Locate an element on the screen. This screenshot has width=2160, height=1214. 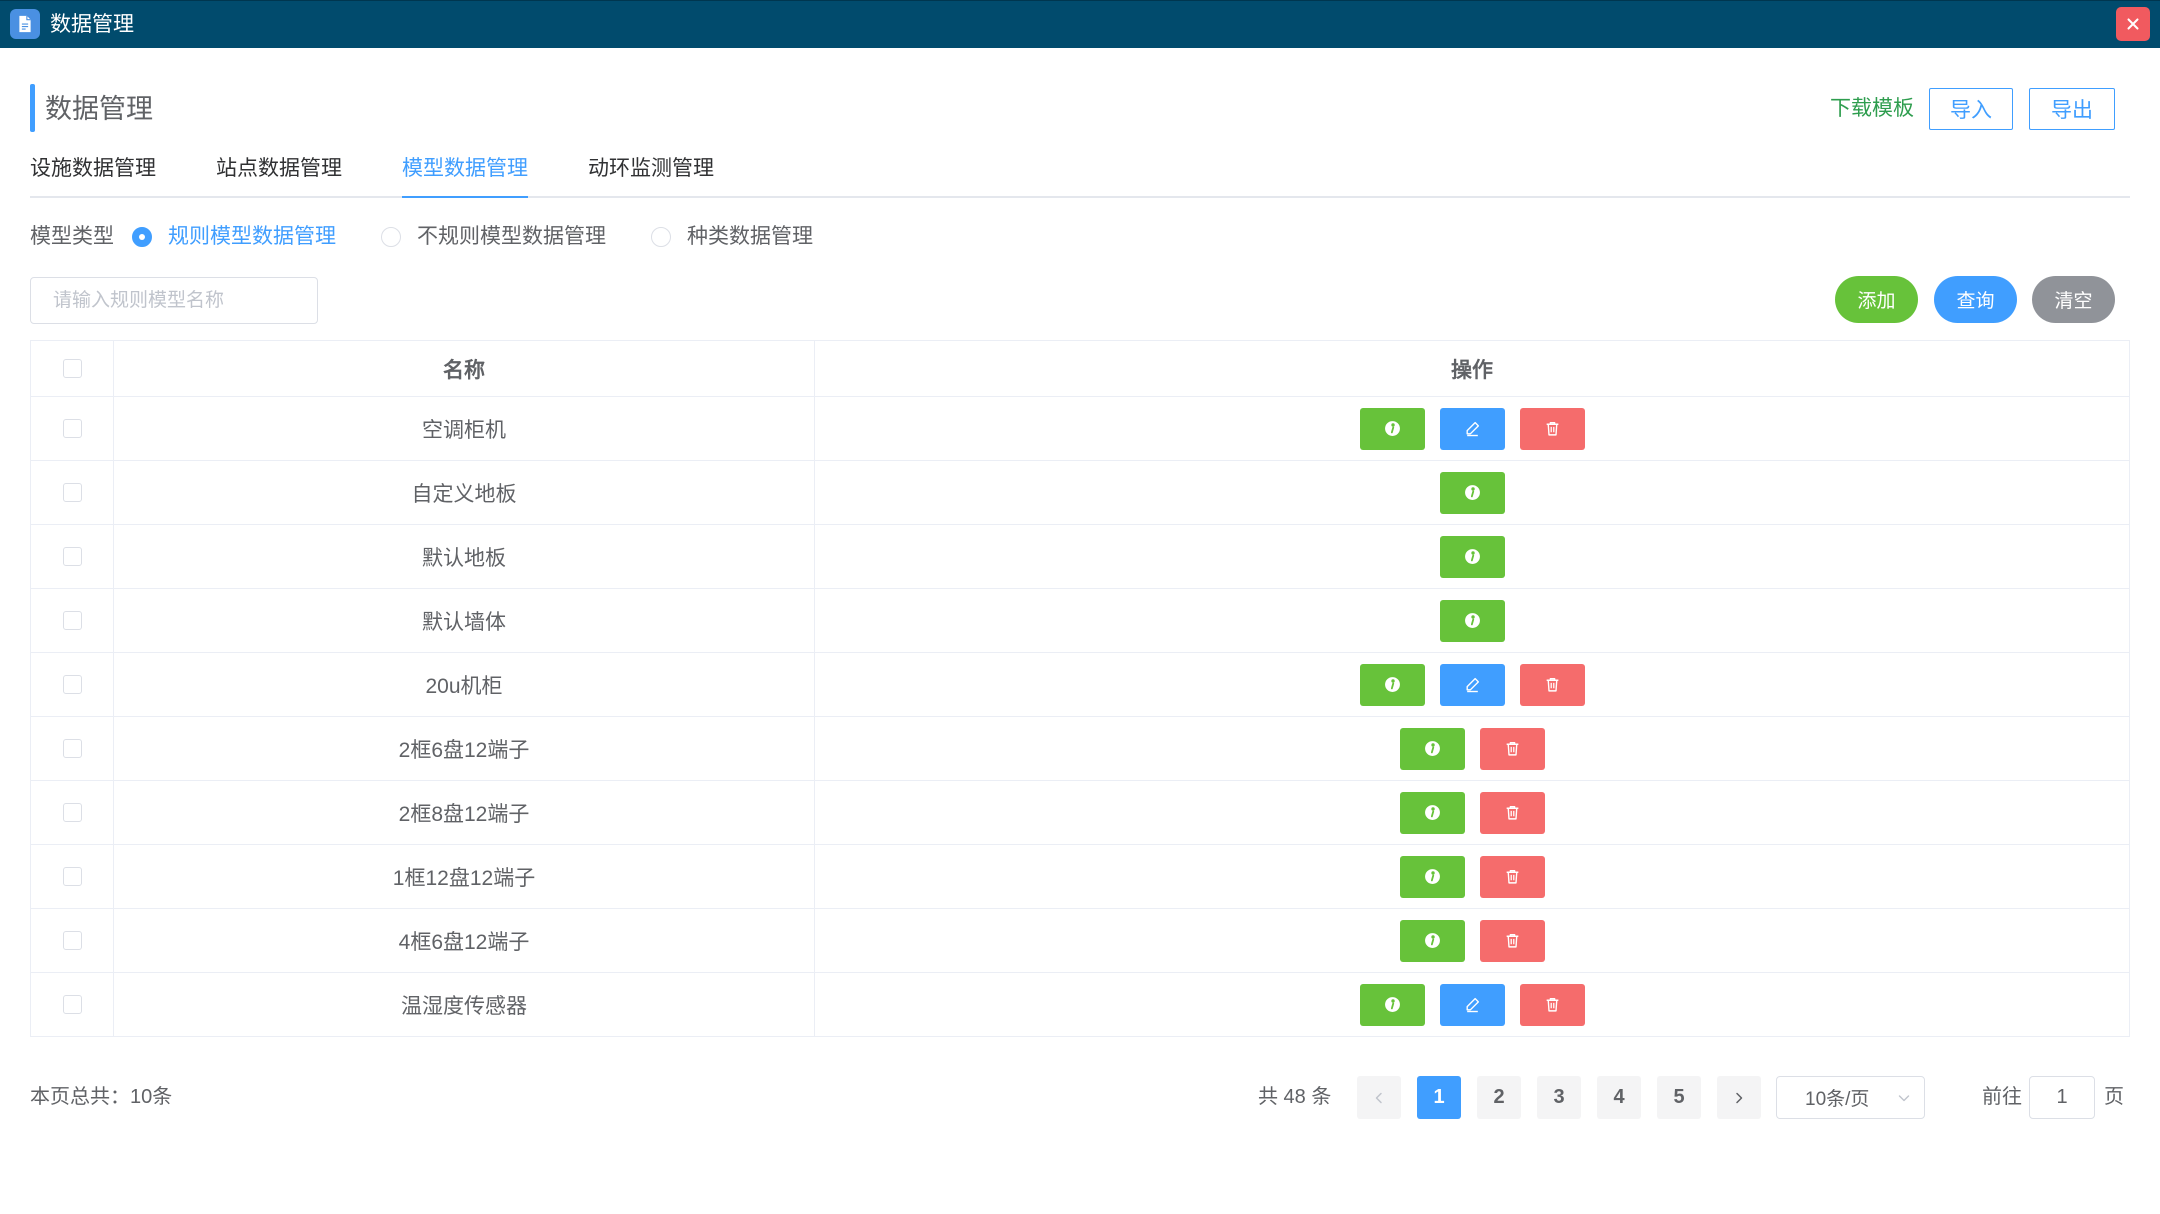
table-row: 4框6盘12端子 is located at coordinates (1080, 941).